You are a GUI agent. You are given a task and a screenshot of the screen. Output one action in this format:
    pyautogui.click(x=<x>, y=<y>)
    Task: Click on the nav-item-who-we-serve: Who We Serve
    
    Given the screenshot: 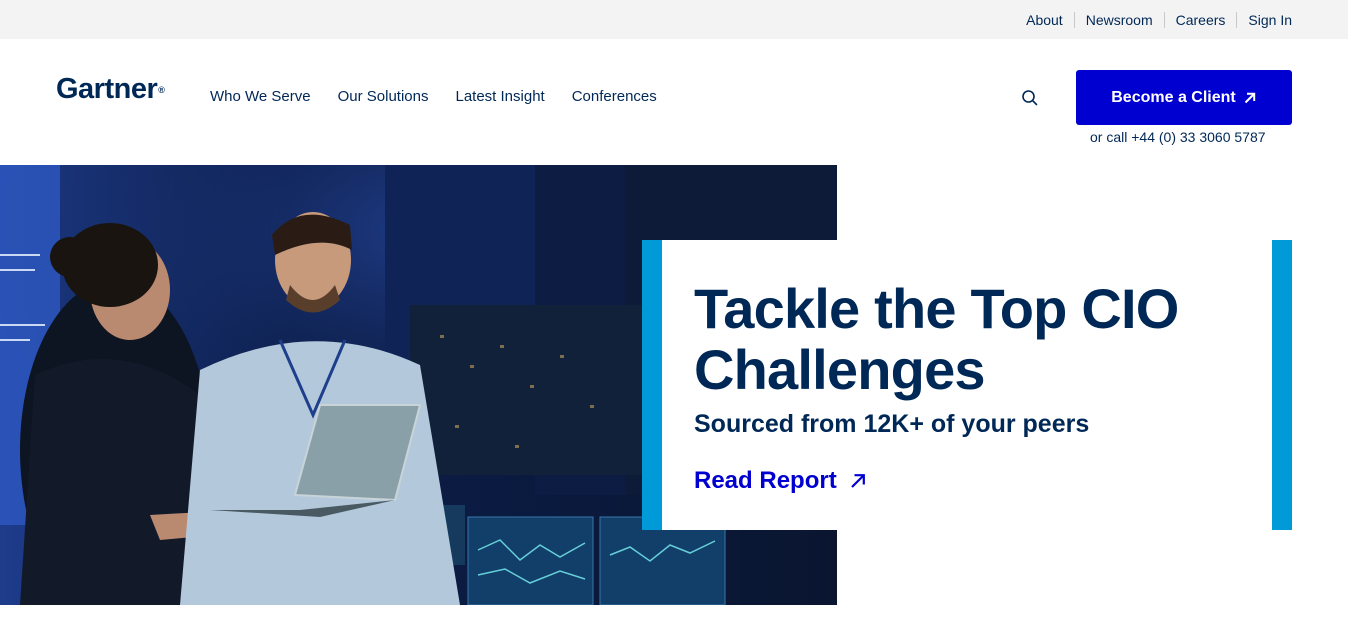 What is the action you would take?
    pyautogui.click(x=260, y=96)
    